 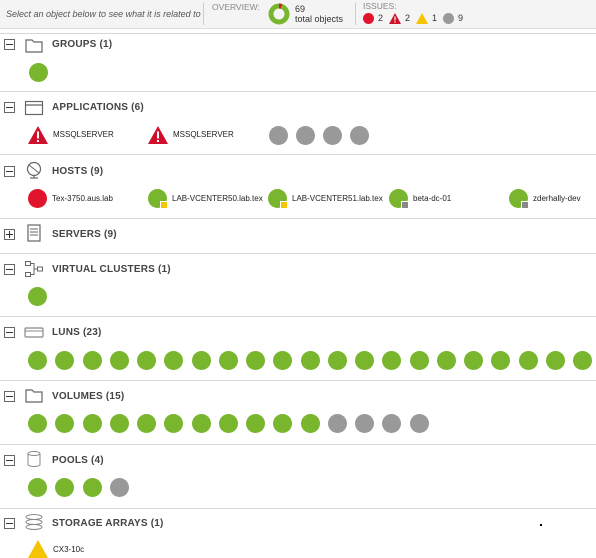 I want to click on host-label: LAB-VCENTER50.lab.tex, so click(x=217, y=198).